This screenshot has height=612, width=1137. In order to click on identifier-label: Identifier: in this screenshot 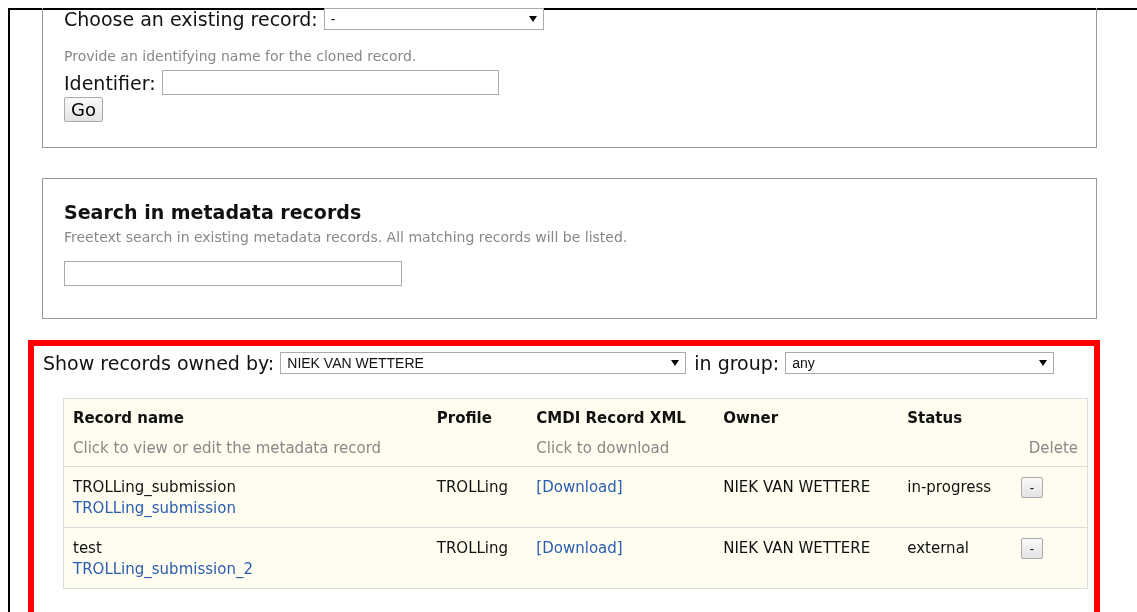, I will do `click(110, 82)`.